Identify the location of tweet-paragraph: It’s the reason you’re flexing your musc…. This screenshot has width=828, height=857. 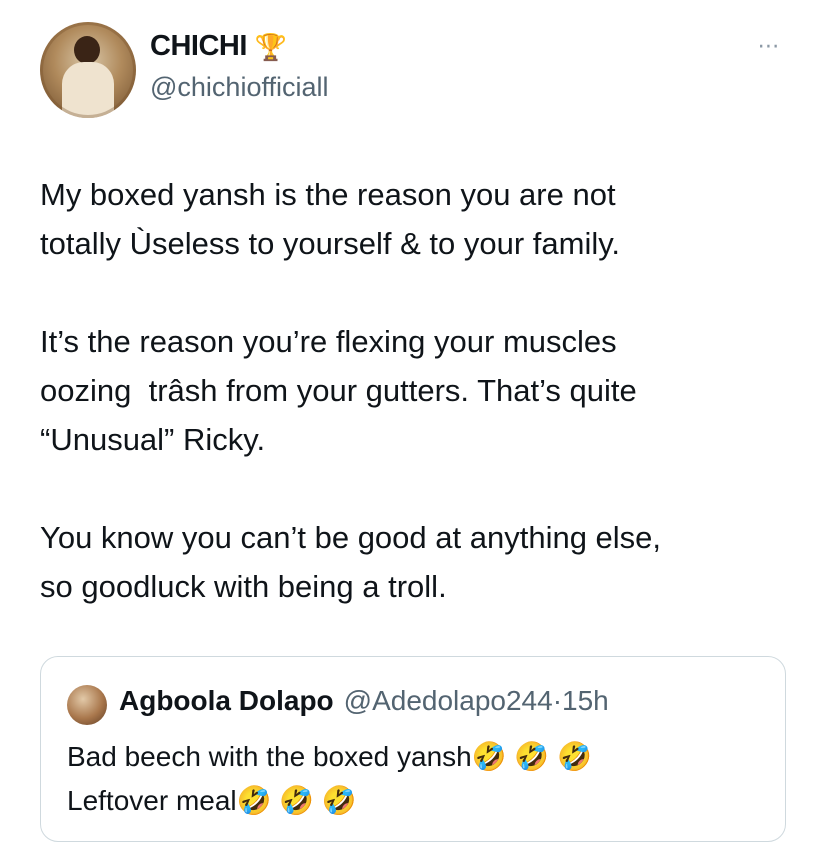
(338, 390).